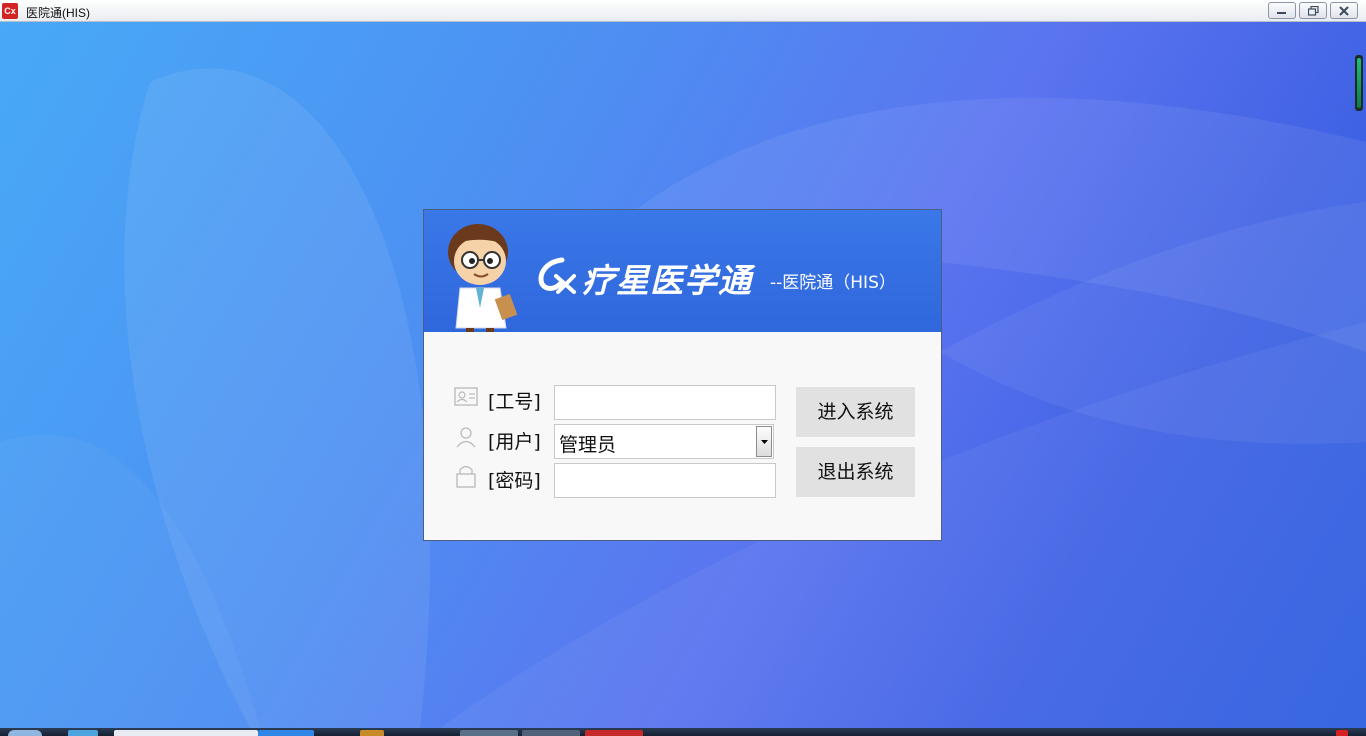  What do you see at coordinates (764, 441) in the screenshot?
I see `dropdown-arrow-icon` at bounding box center [764, 441].